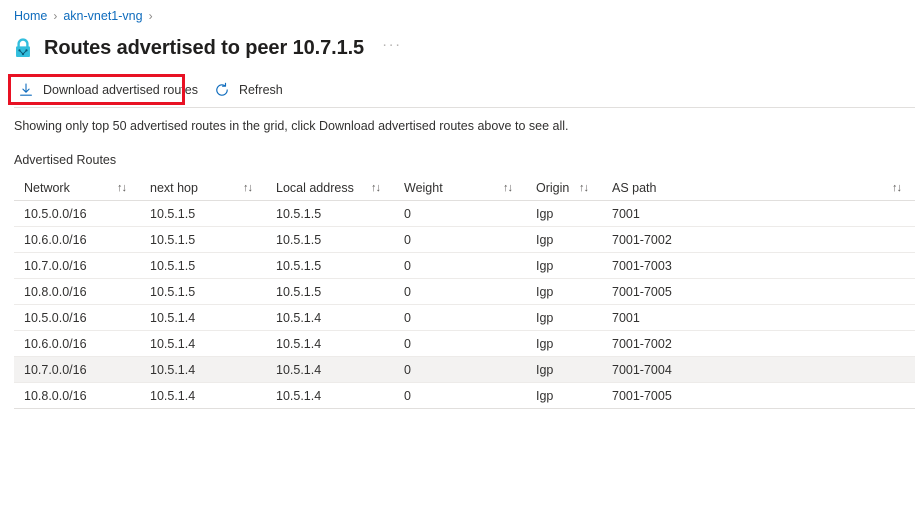 The image size is (917, 521). Describe the element at coordinates (102, 16) in the screenshot. I see `breadcrumb-item-akn-vnet1-vng: akn-vnet1-vng` at that location.